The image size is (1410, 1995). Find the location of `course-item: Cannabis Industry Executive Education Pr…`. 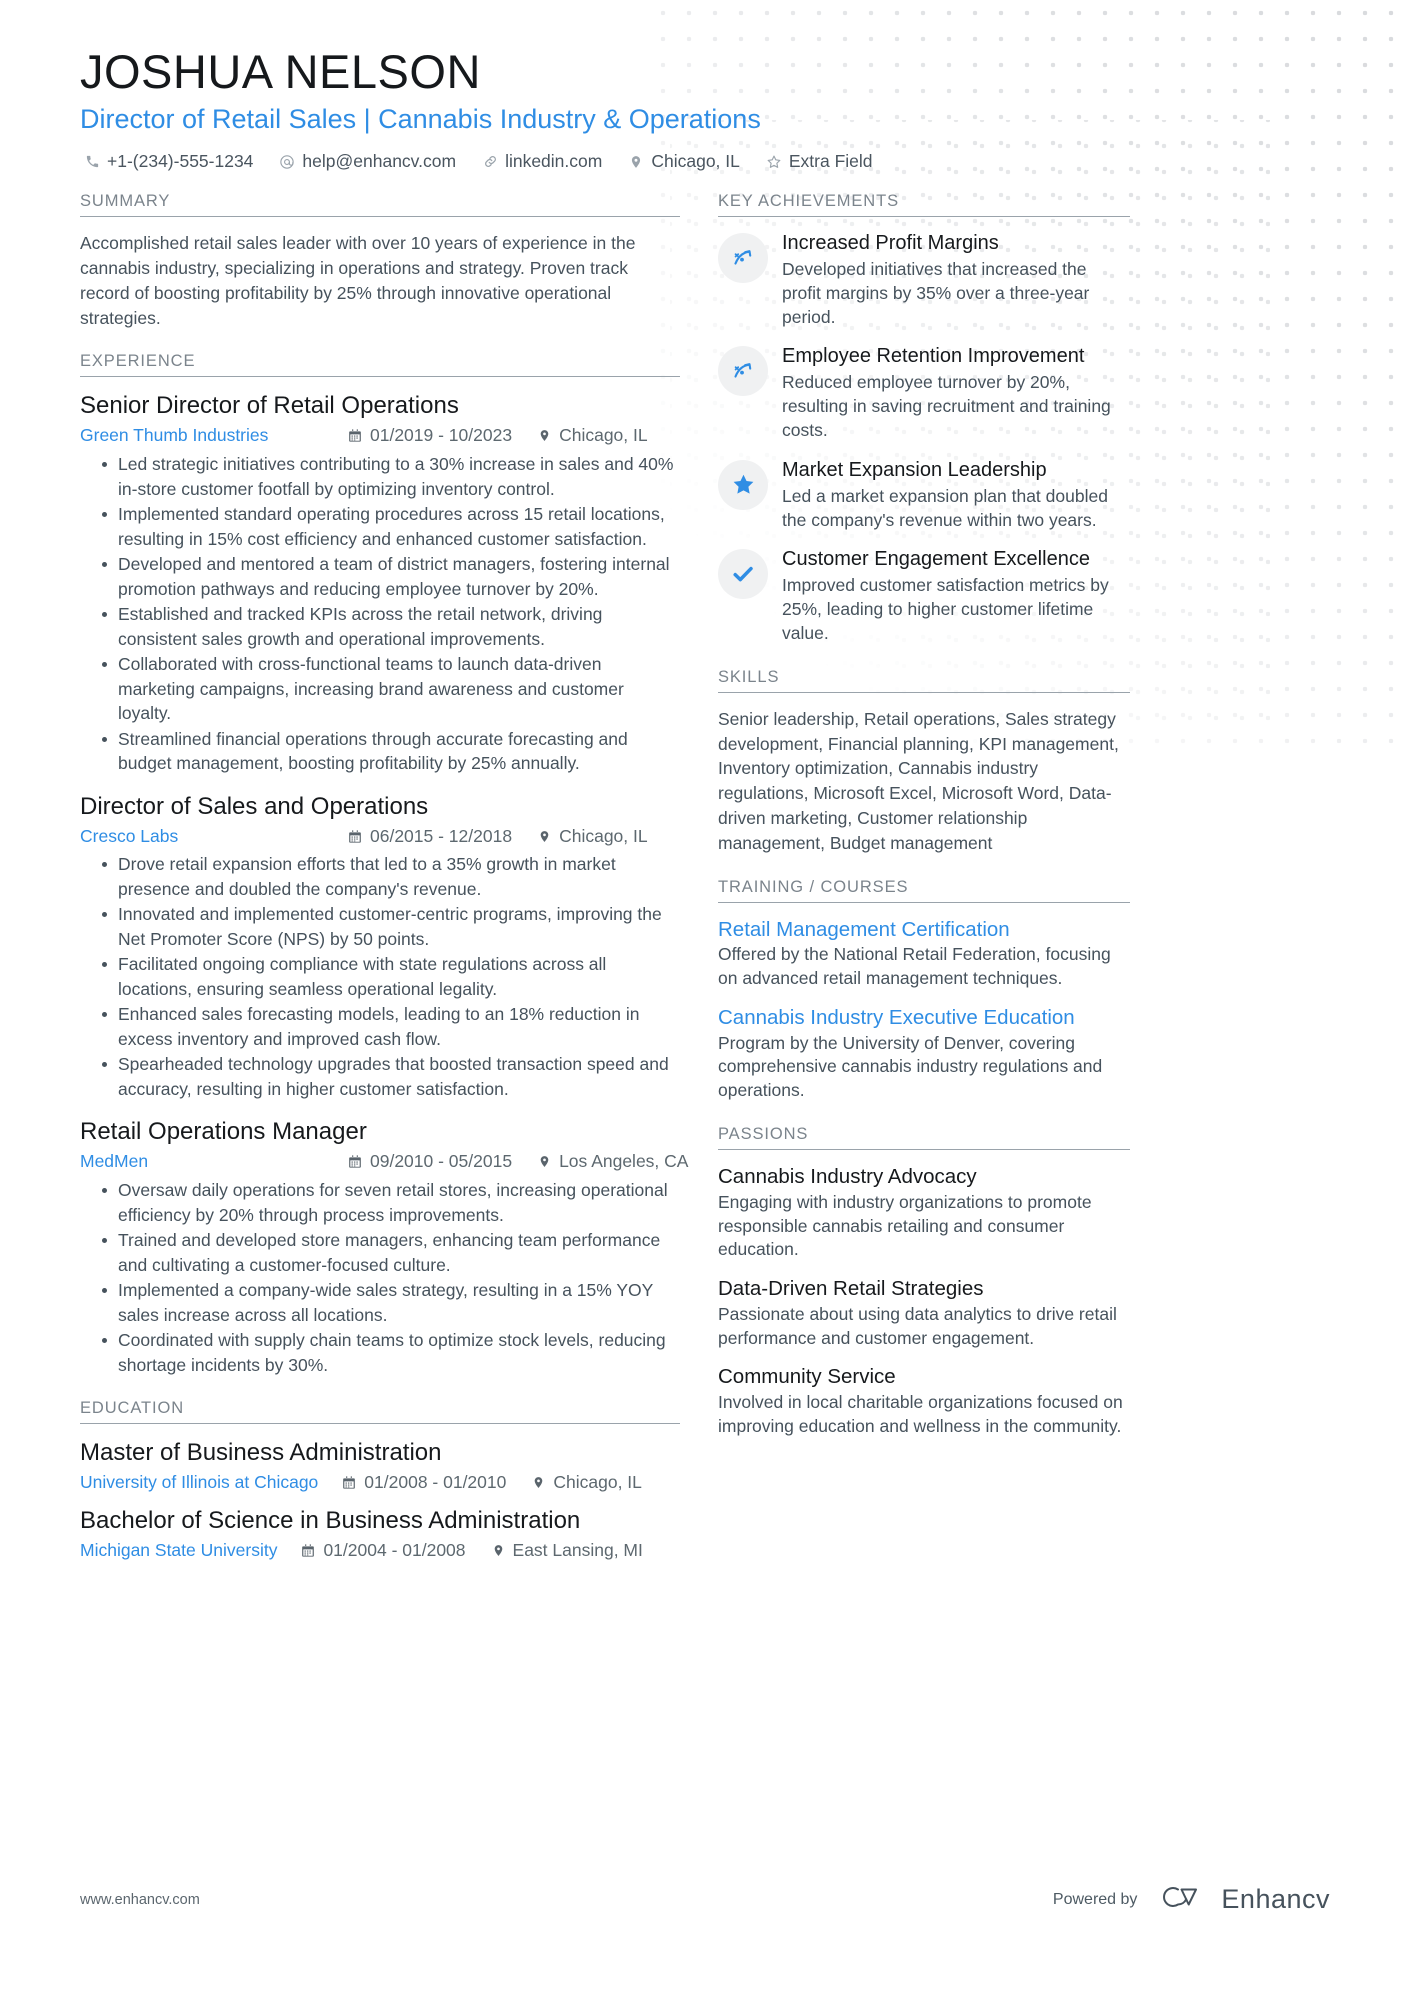

course-item: Cannabis Industry Executive Education Pr… is located at coordinates (924, 1054).